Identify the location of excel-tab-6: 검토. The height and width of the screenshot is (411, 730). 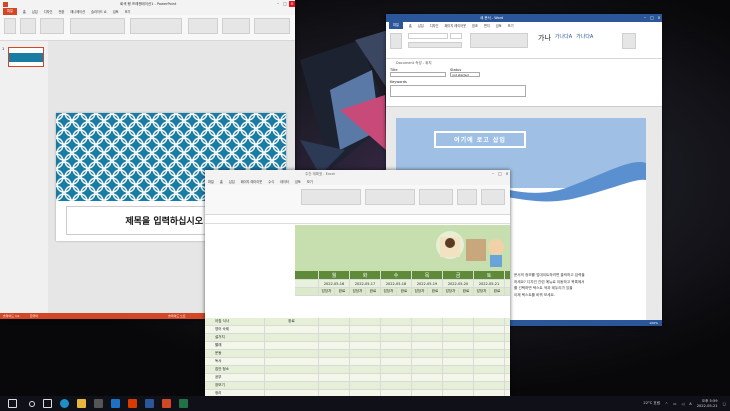
(298, 181).